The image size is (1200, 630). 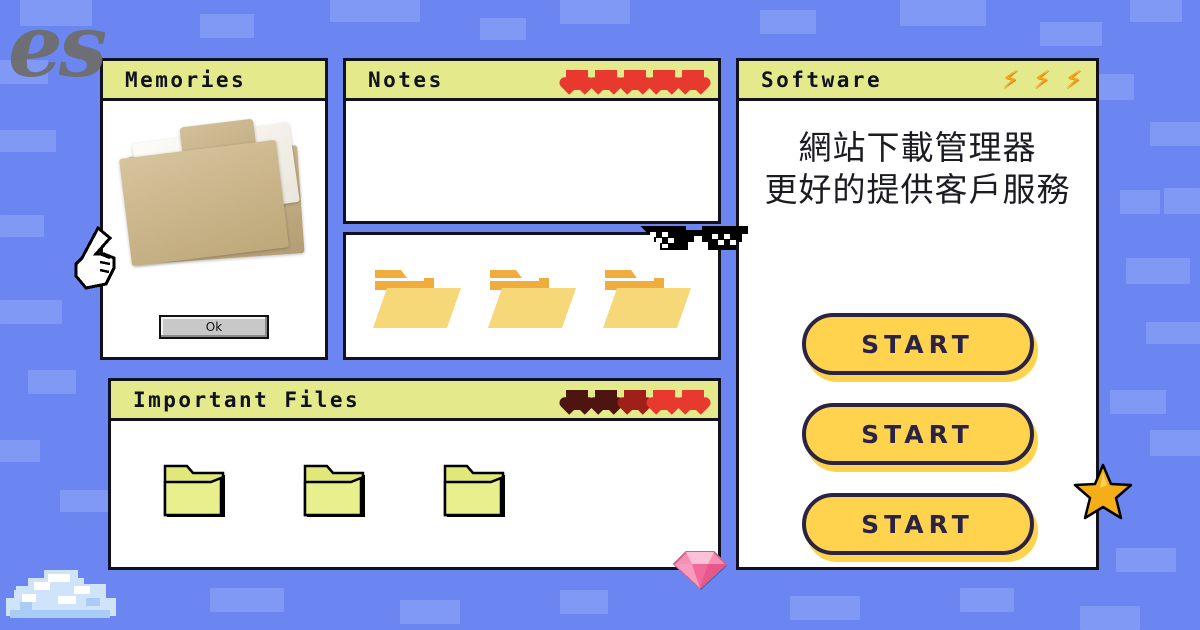 What do you see at coordinates (406, 79) in the screenshot?
I see `window-notes-title: Notes` at bounding box center [406, 79].